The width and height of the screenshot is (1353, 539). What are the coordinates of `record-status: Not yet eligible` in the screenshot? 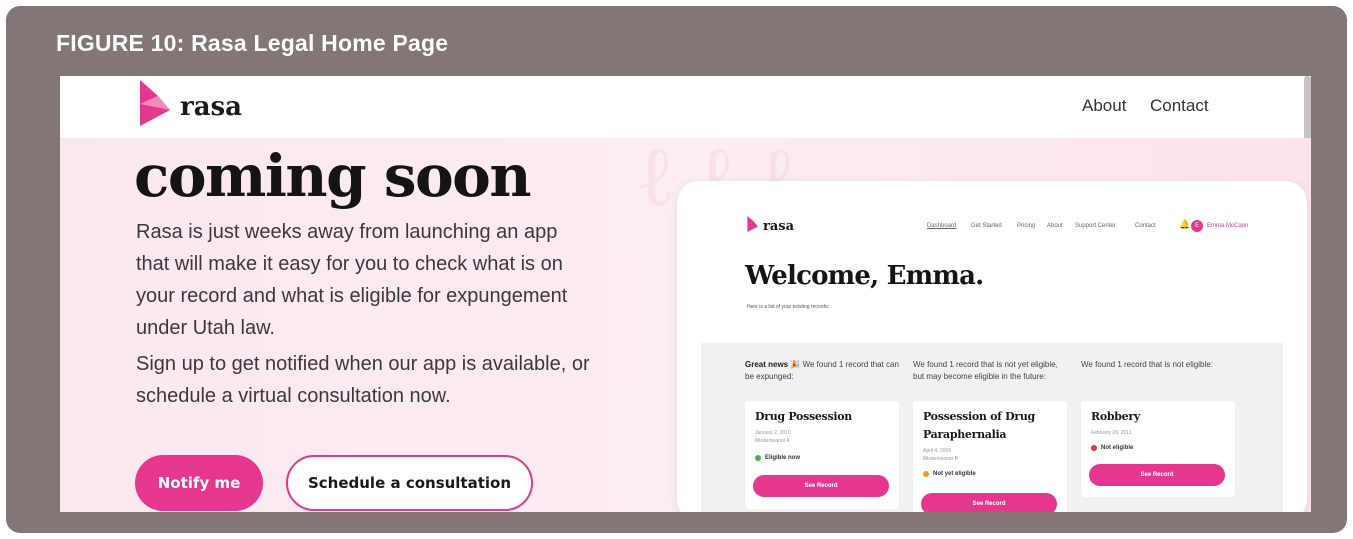 It's located at (949, 474).